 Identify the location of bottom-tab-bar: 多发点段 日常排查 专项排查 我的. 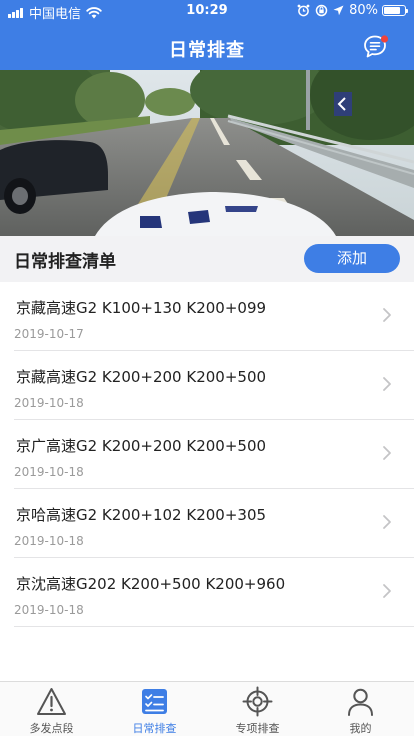
(207, 708).